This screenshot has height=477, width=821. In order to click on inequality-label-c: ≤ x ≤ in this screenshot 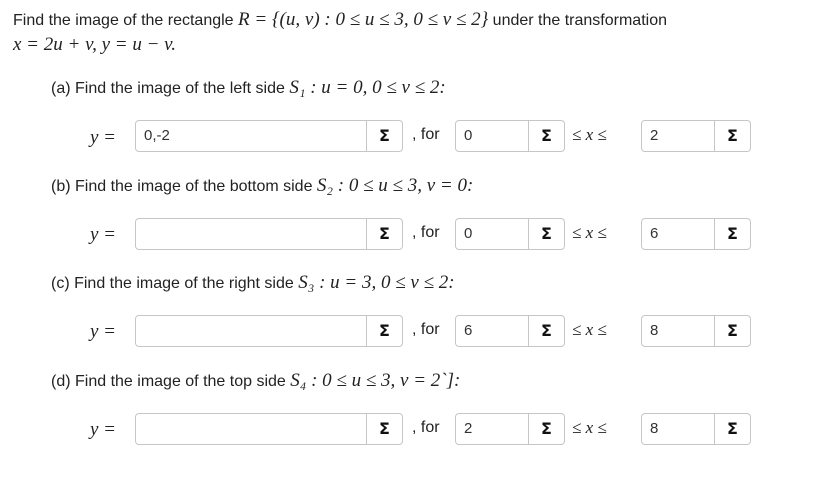, I will do `click(589, 329)`.